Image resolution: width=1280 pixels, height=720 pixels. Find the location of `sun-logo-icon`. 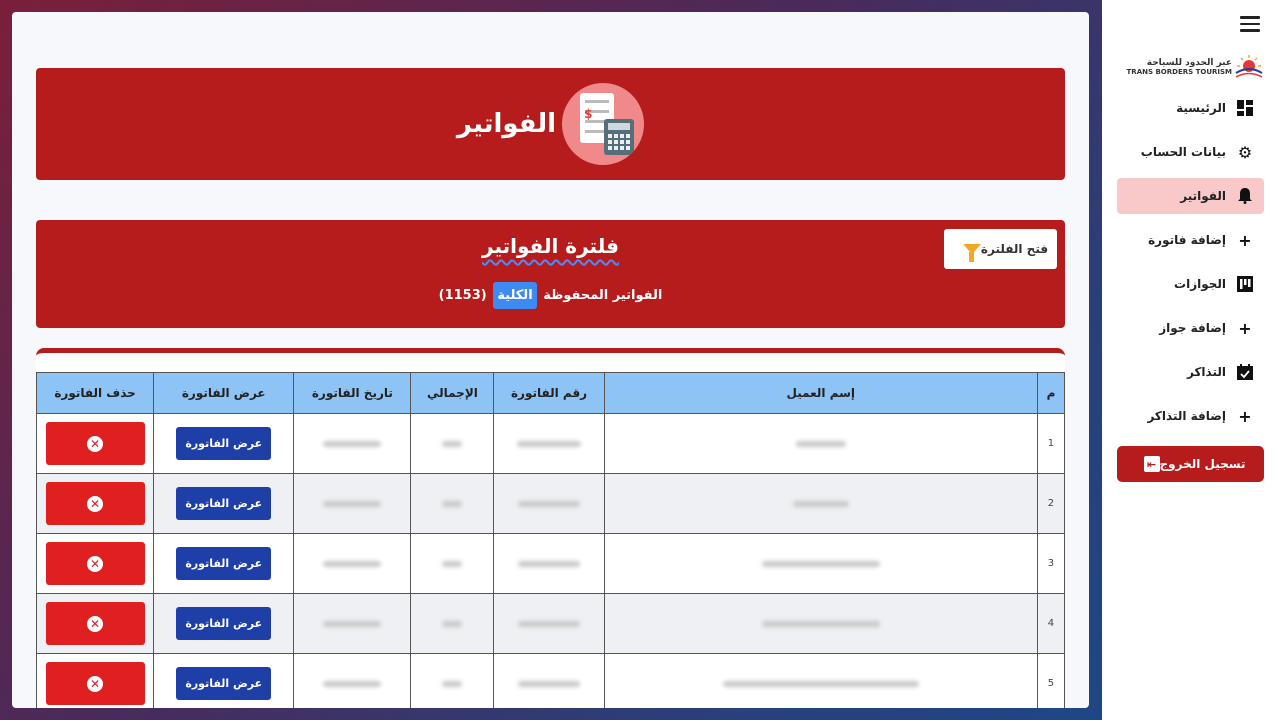

sun-logo-icon is located at coordinates (1249, 68).